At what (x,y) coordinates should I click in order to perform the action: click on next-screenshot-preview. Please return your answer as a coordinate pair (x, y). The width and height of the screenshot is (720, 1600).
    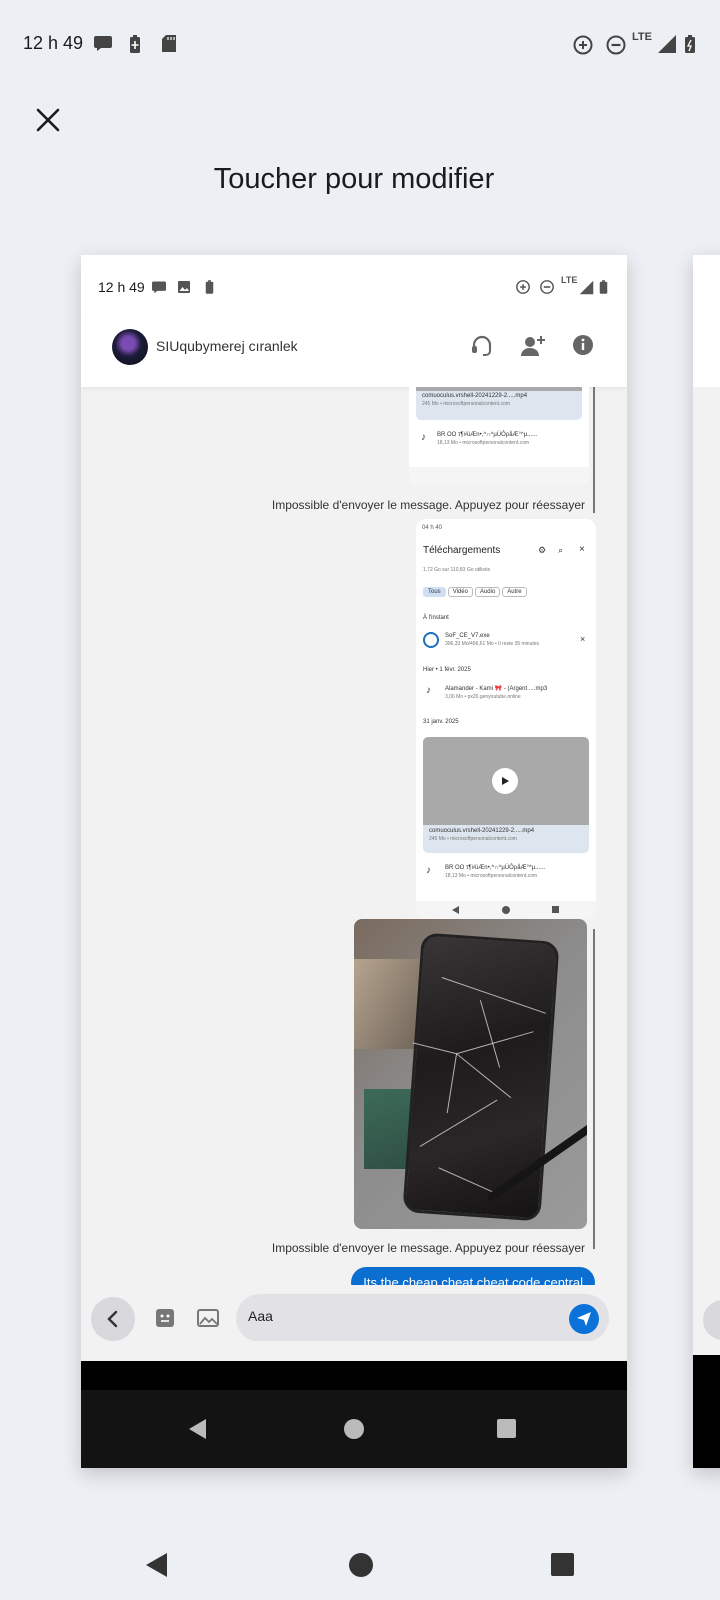
    Looking at the image, I should click on (706, 861).